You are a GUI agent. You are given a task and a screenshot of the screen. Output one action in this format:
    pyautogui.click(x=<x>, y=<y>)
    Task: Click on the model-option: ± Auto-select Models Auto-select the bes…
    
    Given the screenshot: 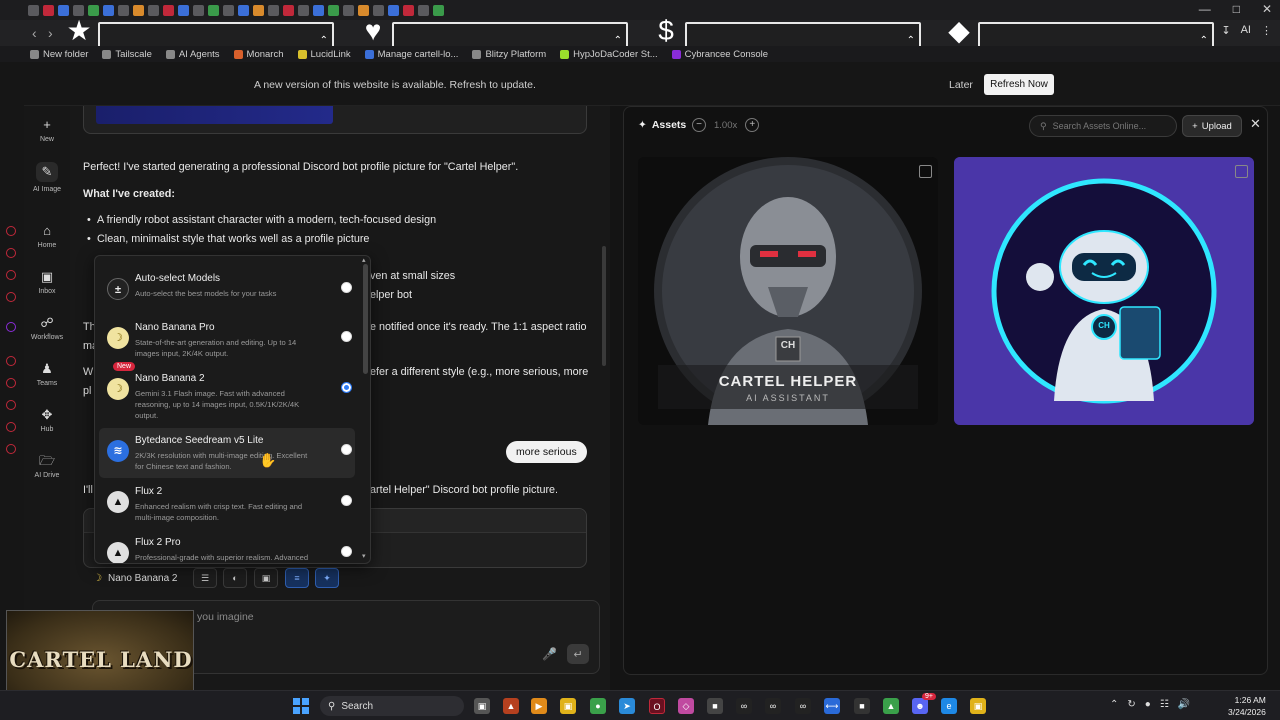 What is the action you would take?
    pyautogui.click(x=227, y=291)
    